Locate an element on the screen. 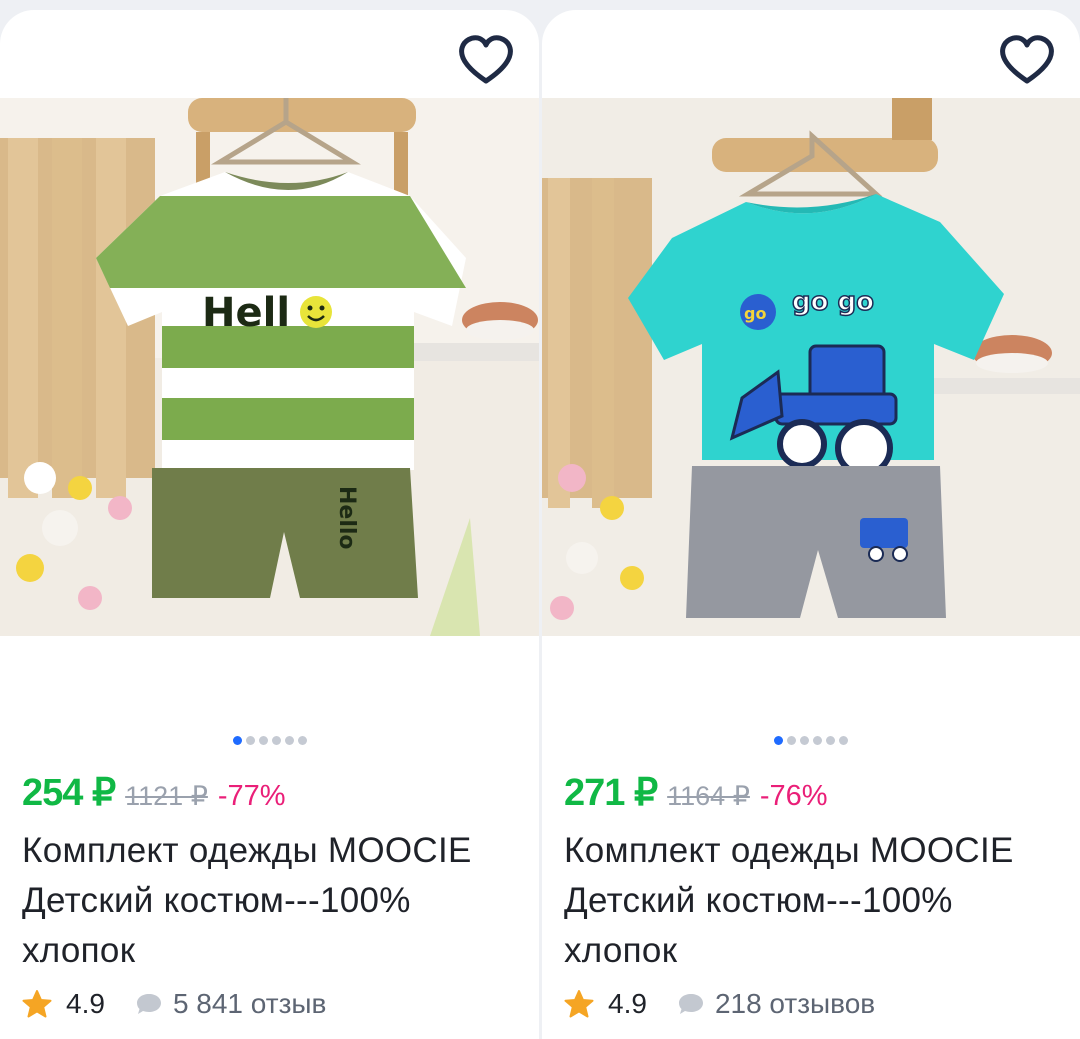  rating-row: 4.9 218 отзывов is located at coordinates (719, 1004).